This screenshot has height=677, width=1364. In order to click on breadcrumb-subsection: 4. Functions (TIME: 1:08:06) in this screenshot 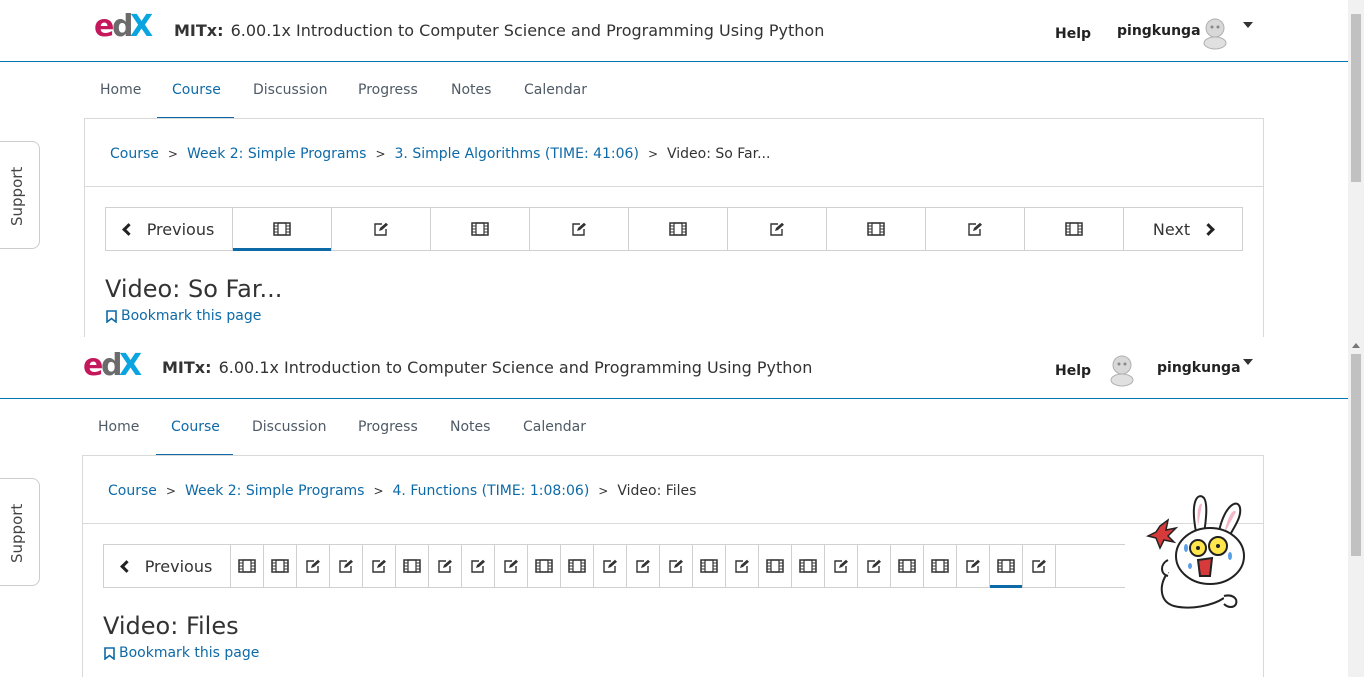, I will do `click(491, 491)`.